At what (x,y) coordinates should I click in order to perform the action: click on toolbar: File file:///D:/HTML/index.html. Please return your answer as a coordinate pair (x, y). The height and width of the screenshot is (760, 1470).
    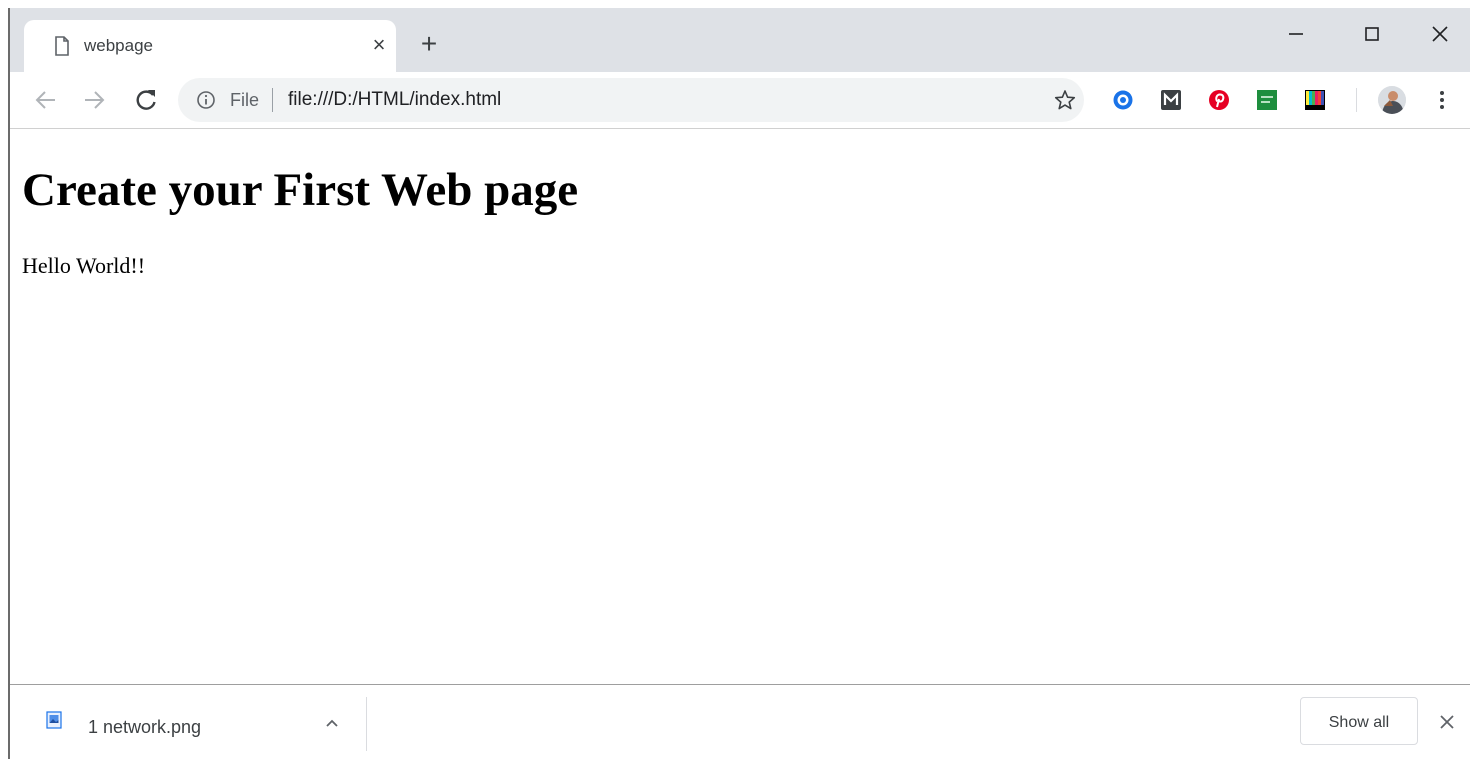
    Looking at the image, I should click on (740, 100).